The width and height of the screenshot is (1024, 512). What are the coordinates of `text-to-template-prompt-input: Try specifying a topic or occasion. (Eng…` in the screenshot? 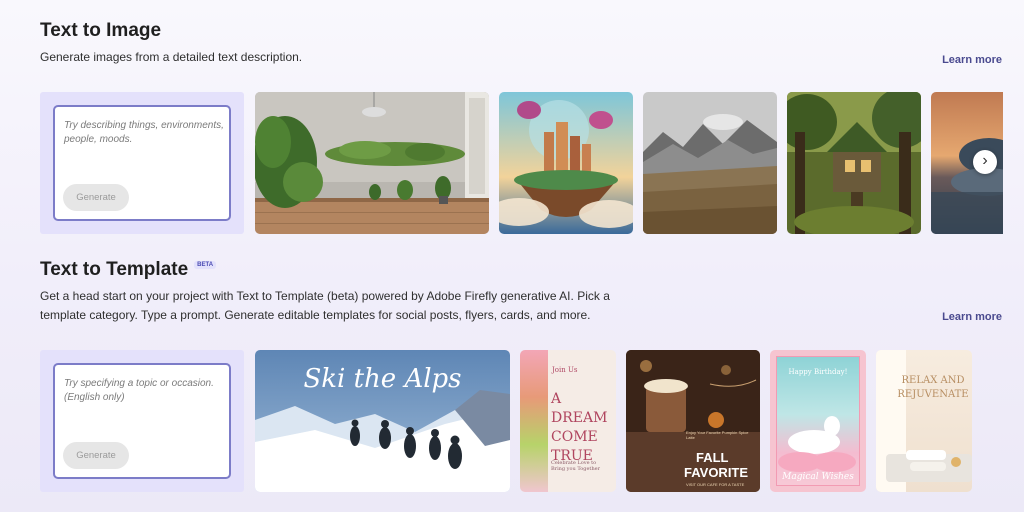 It's located at (142, 421).